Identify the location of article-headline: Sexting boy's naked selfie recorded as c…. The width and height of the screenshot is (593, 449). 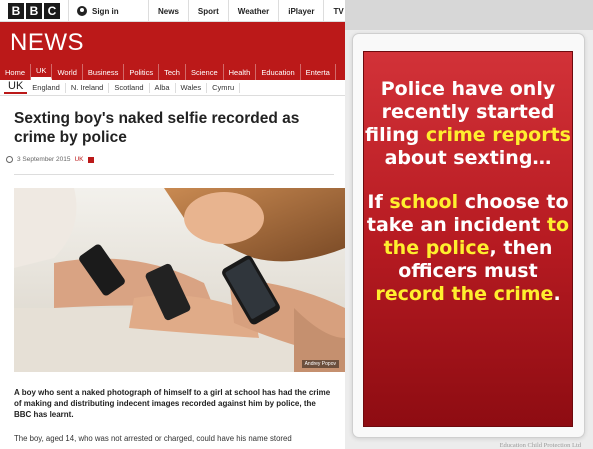
(157, 128).